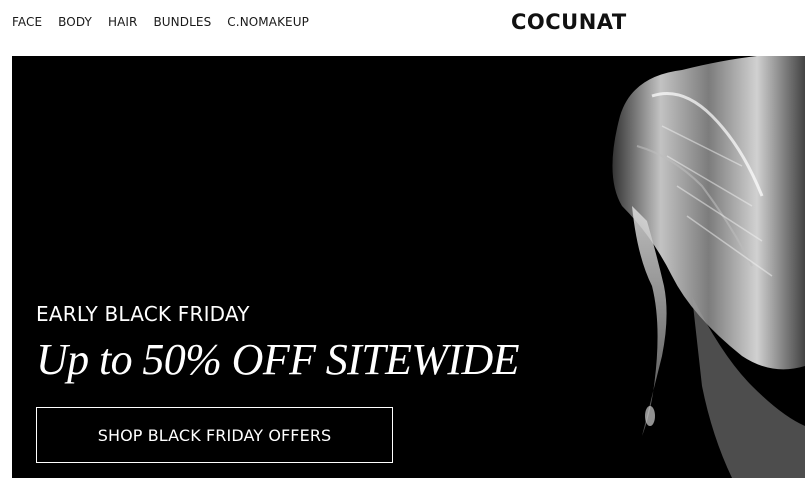 This screenshot has height=478, width=805. I want to click on nav-item-face: FACE, so click(27, 22).